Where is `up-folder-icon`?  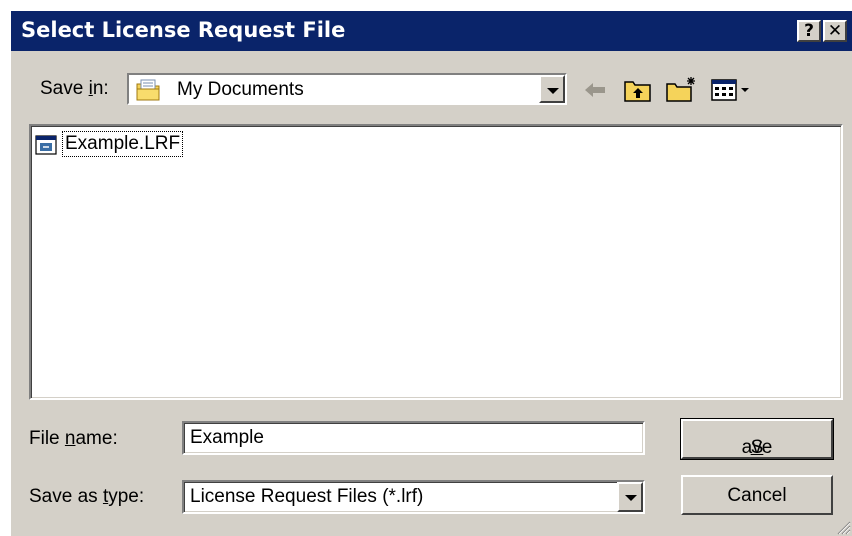 up-folder-icon is located at coordinates (638, 90).